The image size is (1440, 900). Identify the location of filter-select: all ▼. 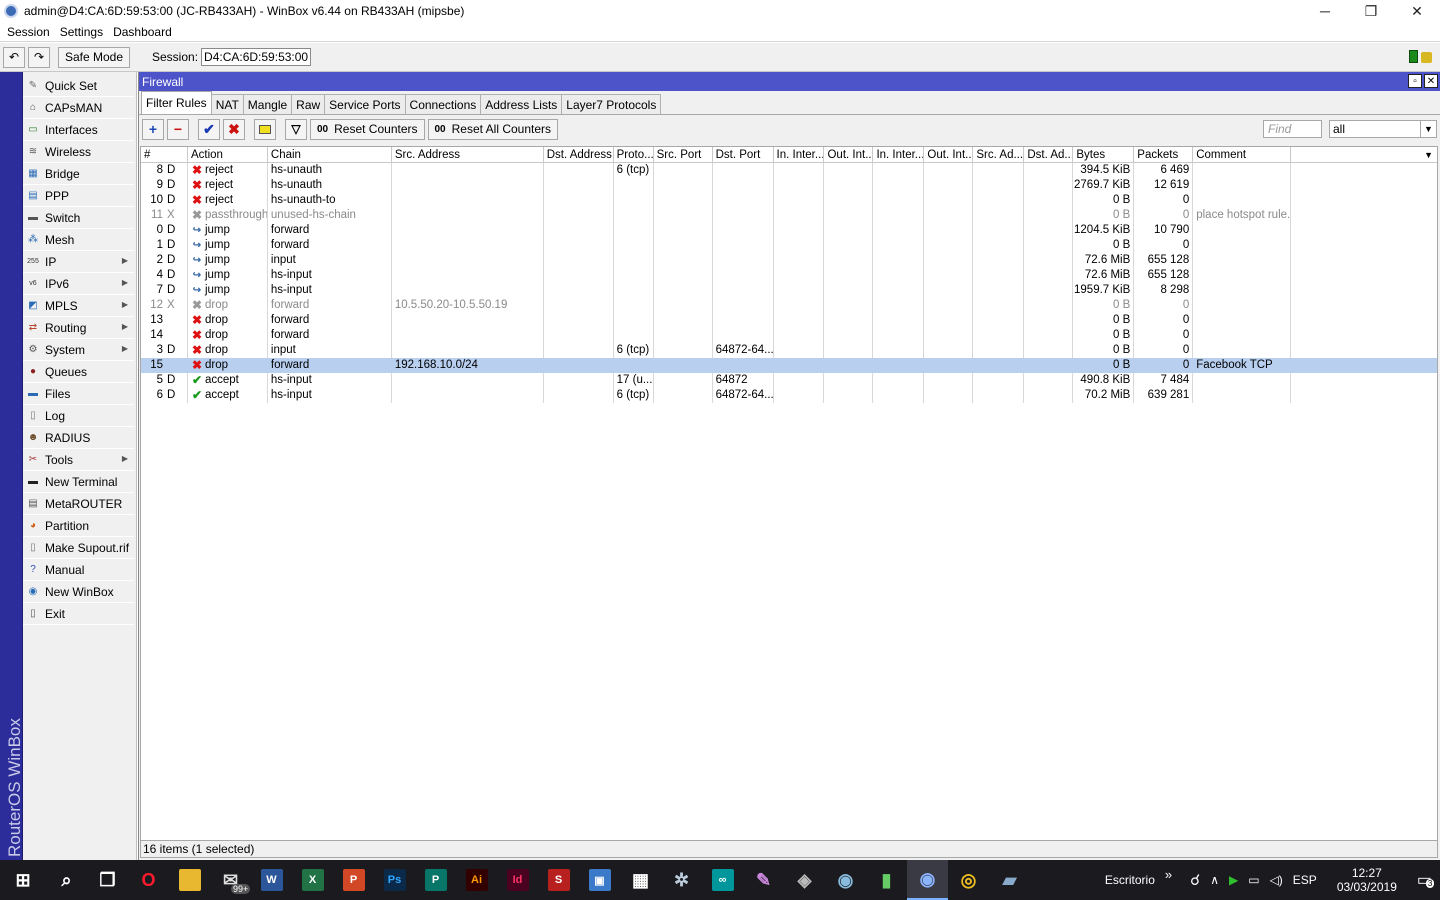
(1383, 129).